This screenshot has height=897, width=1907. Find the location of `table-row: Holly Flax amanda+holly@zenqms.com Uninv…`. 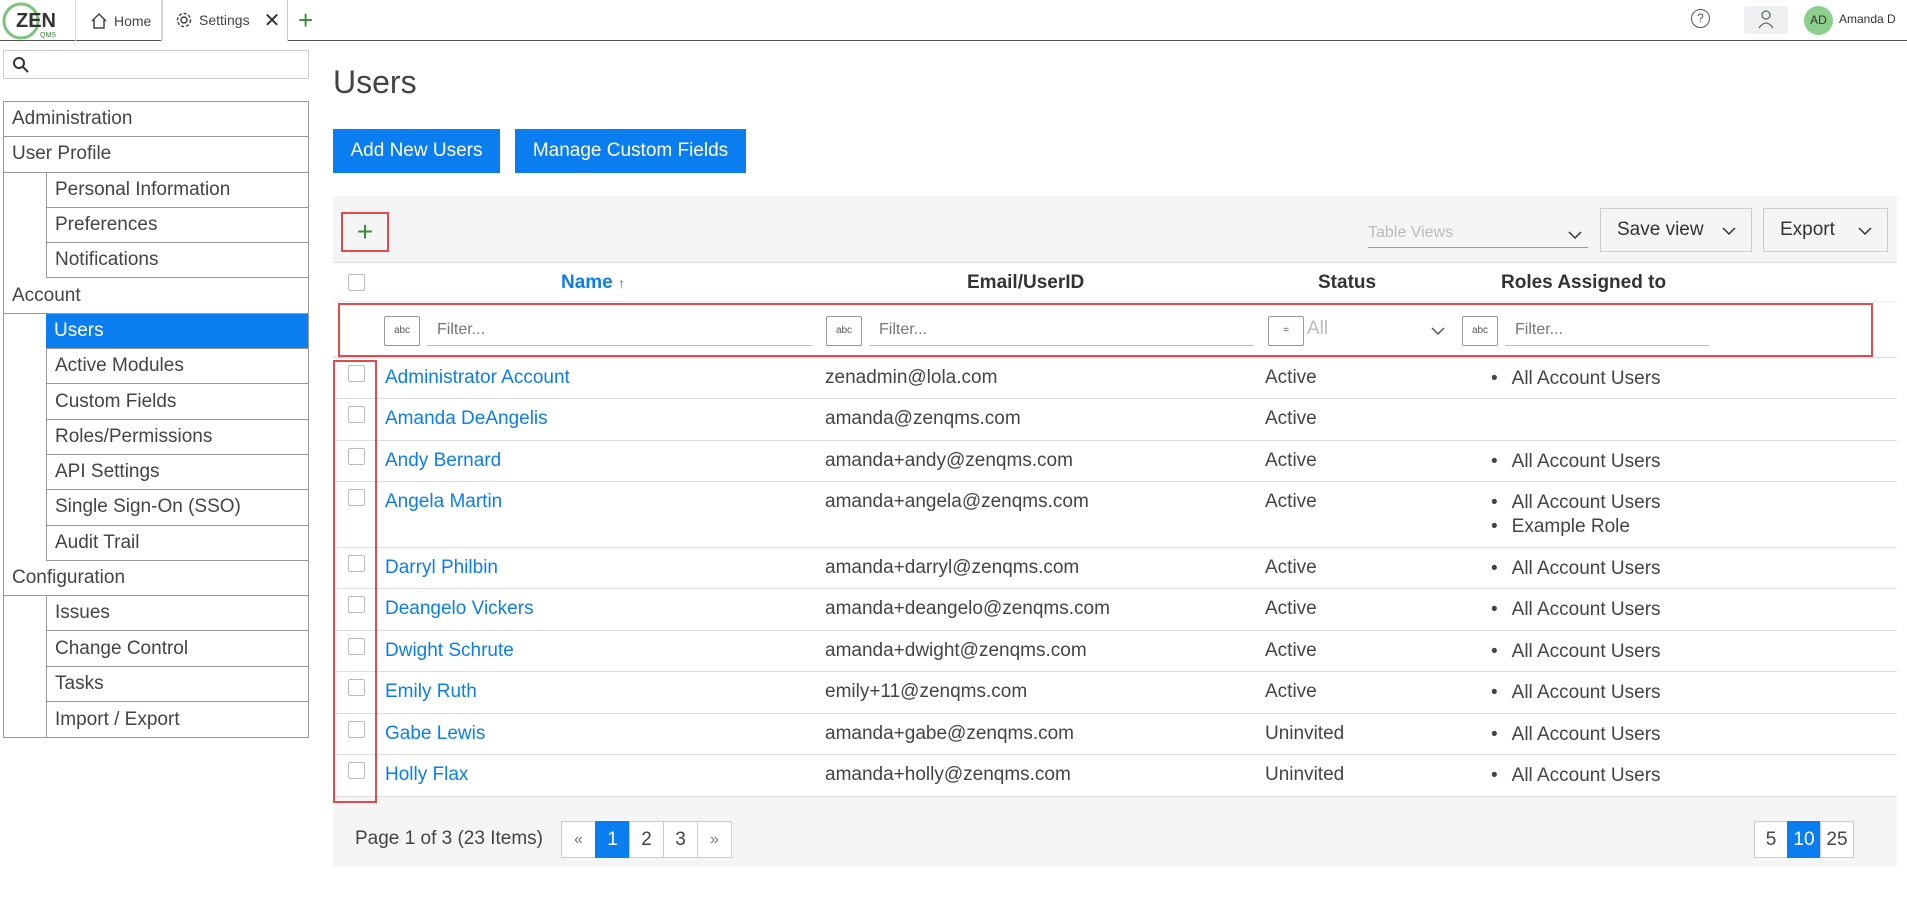

table-row: Holly Flax amanda+holly@zenqms.com Uninv… is located at coordinates (1115, 776).